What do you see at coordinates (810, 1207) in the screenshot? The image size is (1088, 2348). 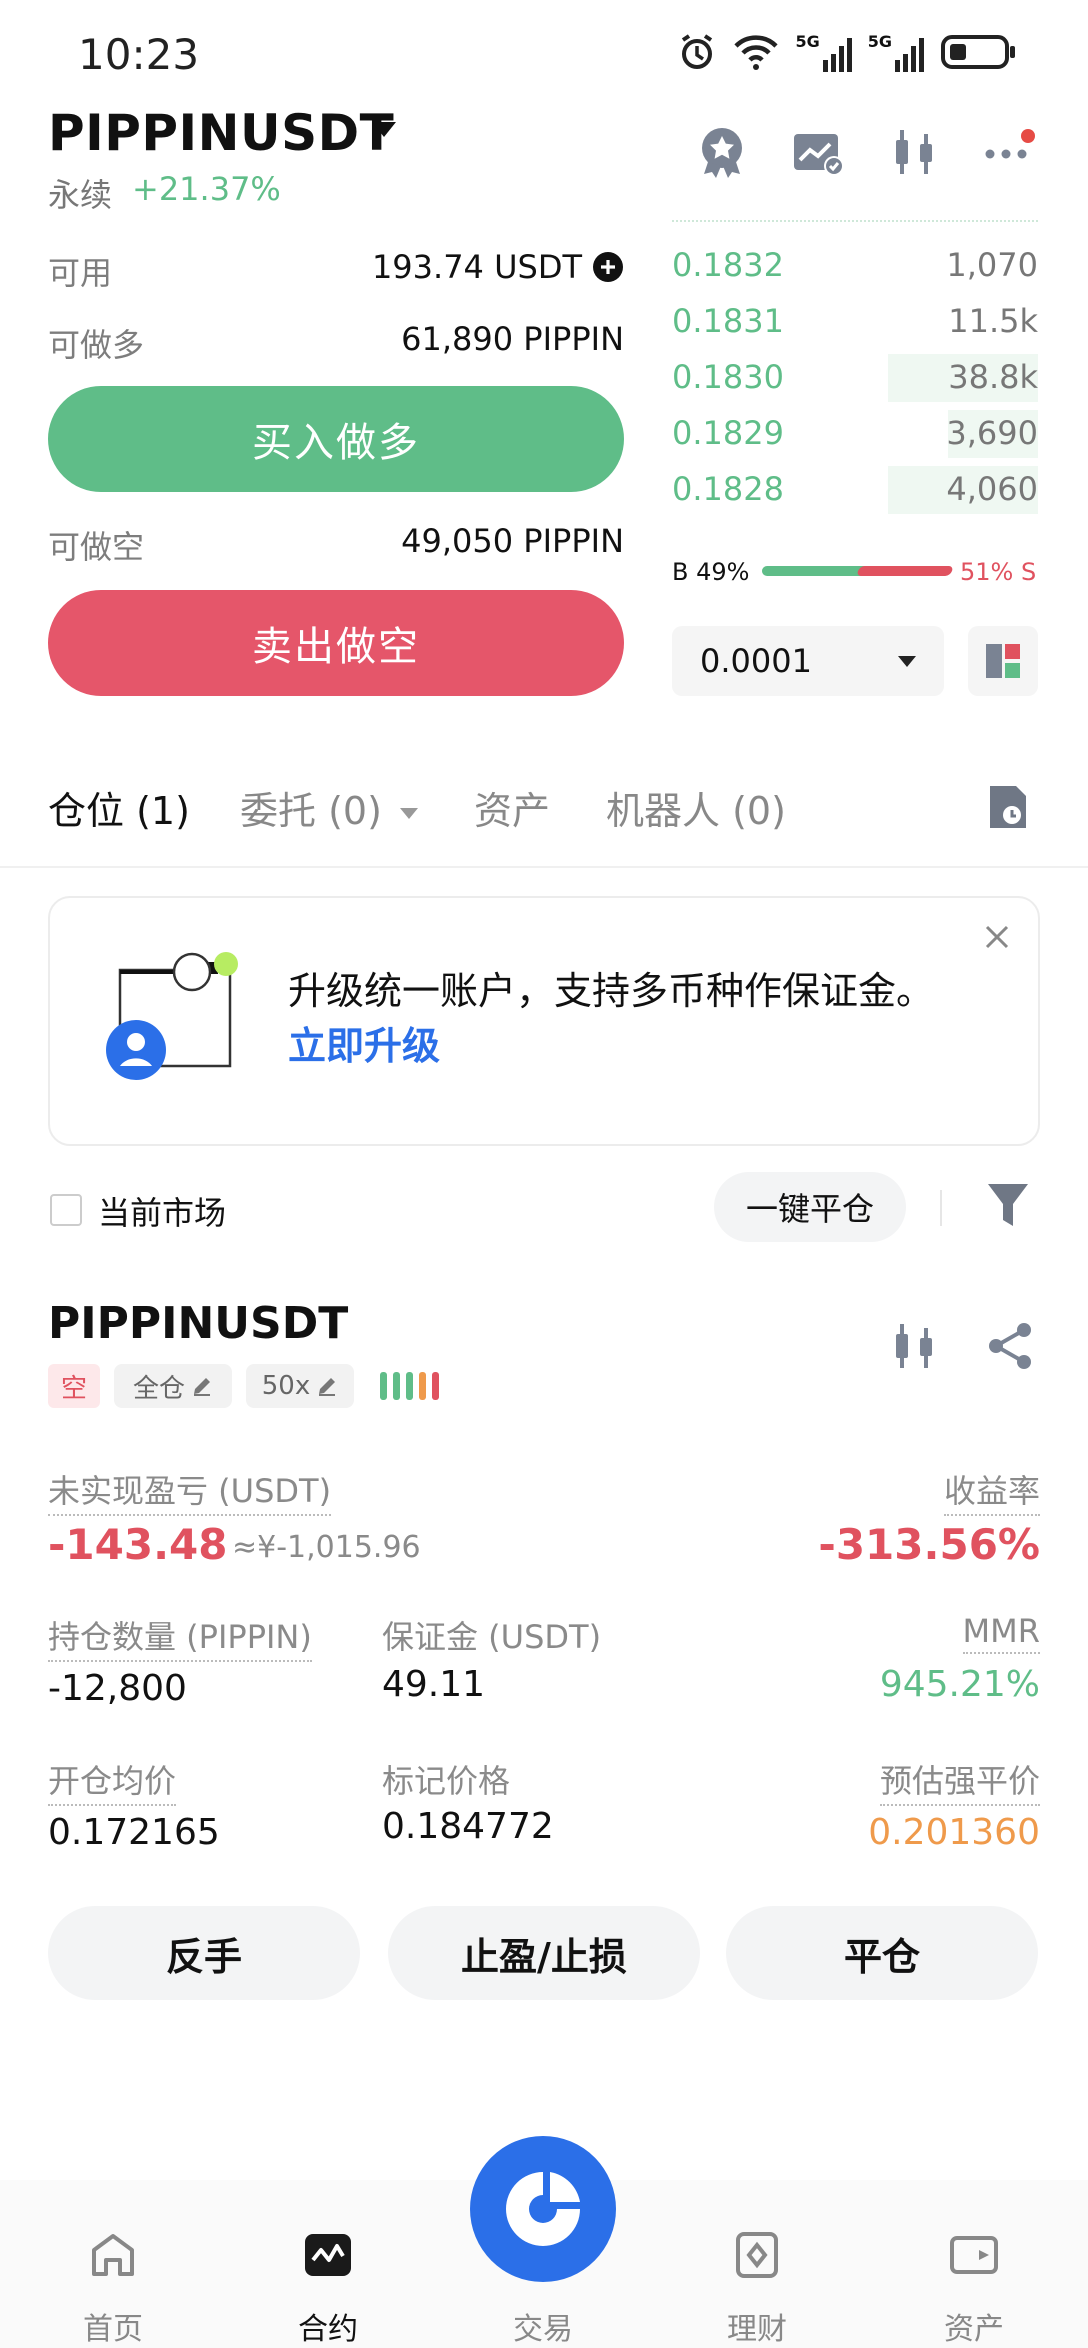 I see `close-all-button: 一键平仓` at bounding box center [810, 1207].